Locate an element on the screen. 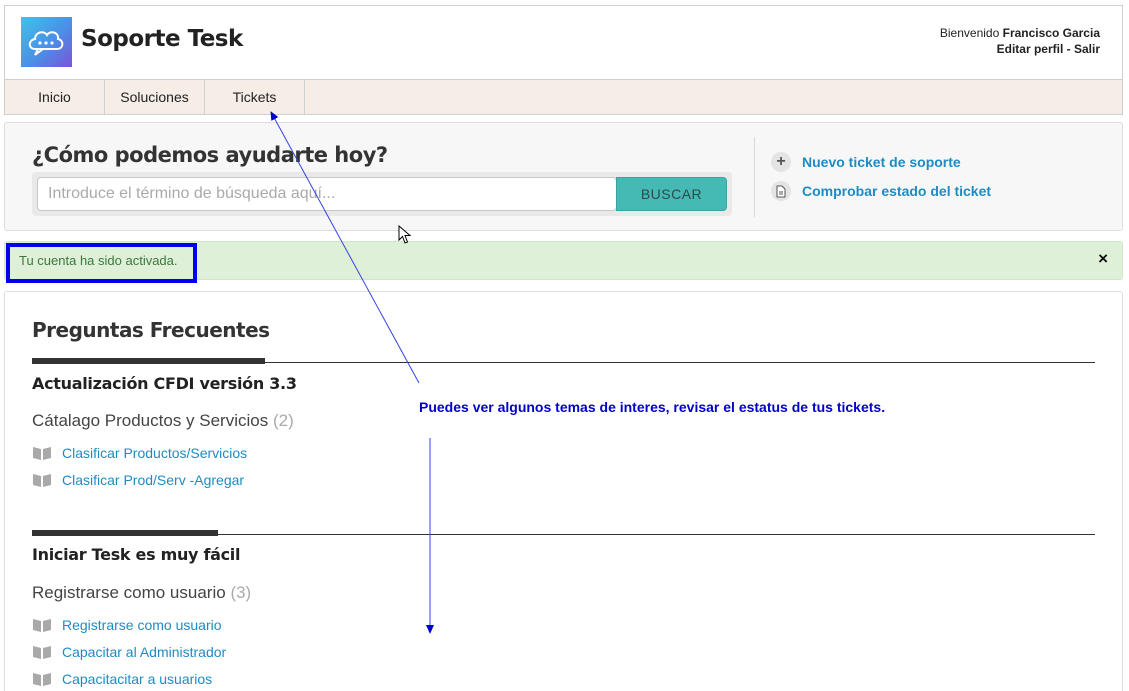 Image resolution: width=1129 pixels, height=691 pixels. search-title: ¿Cómo podemos ayudarte hoy? is located at coordinates (210, 155).